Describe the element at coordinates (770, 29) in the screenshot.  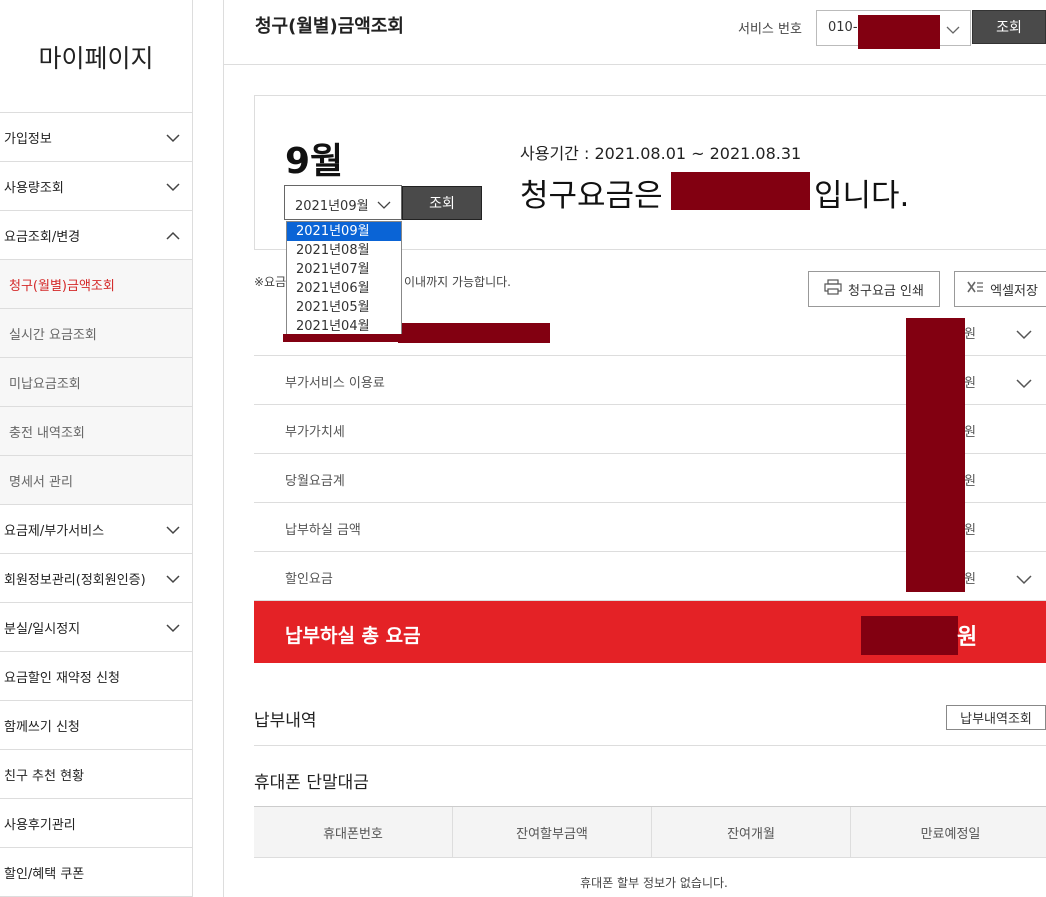
I see `service-number-label: 서비스 번호` at that location.